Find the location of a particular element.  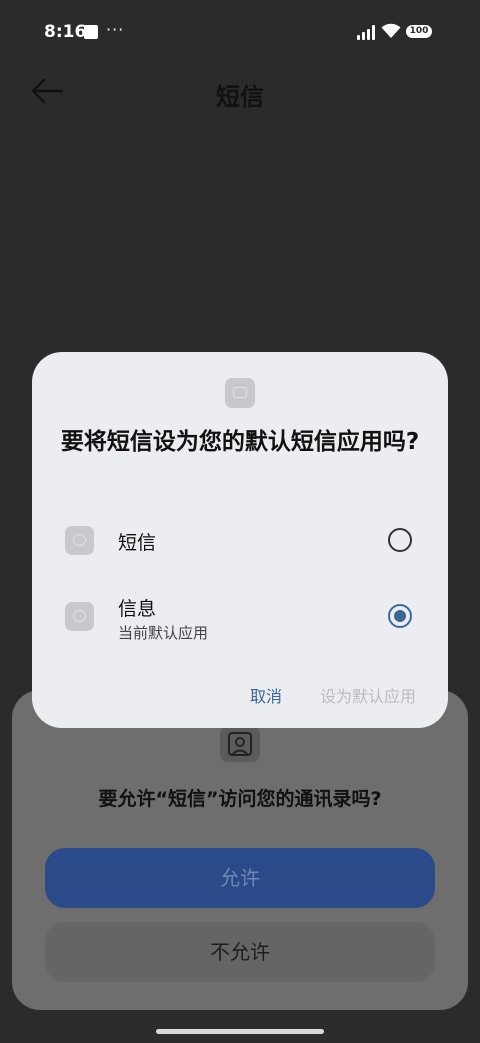

page-title: 短信 is located at coordinates (240, 97).